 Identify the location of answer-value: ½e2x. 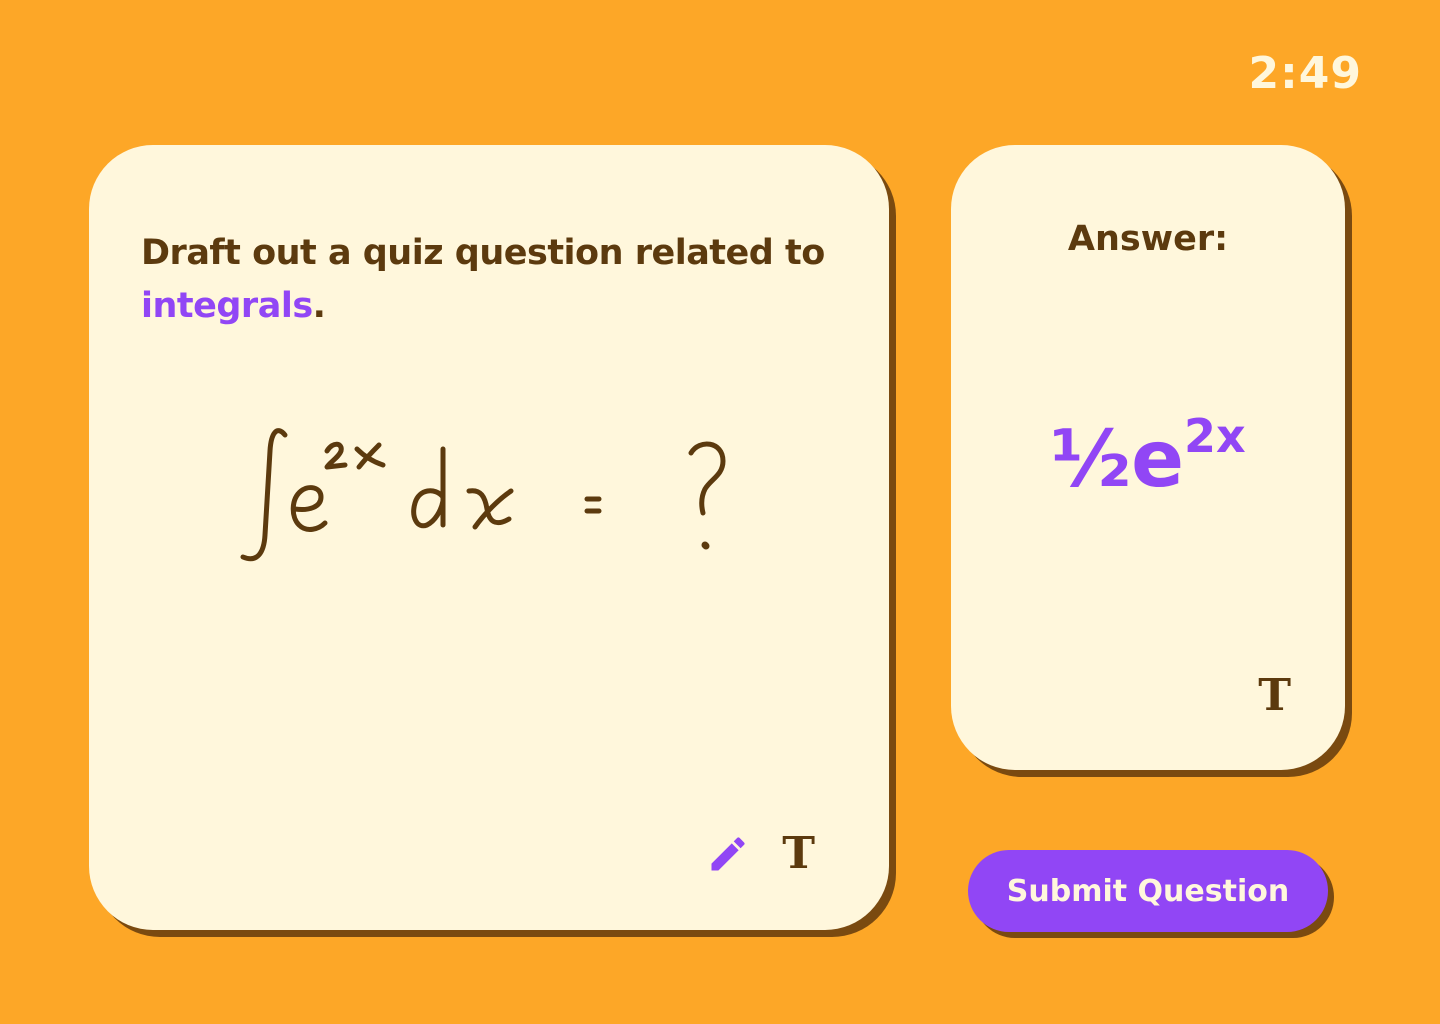
(1148, 456).